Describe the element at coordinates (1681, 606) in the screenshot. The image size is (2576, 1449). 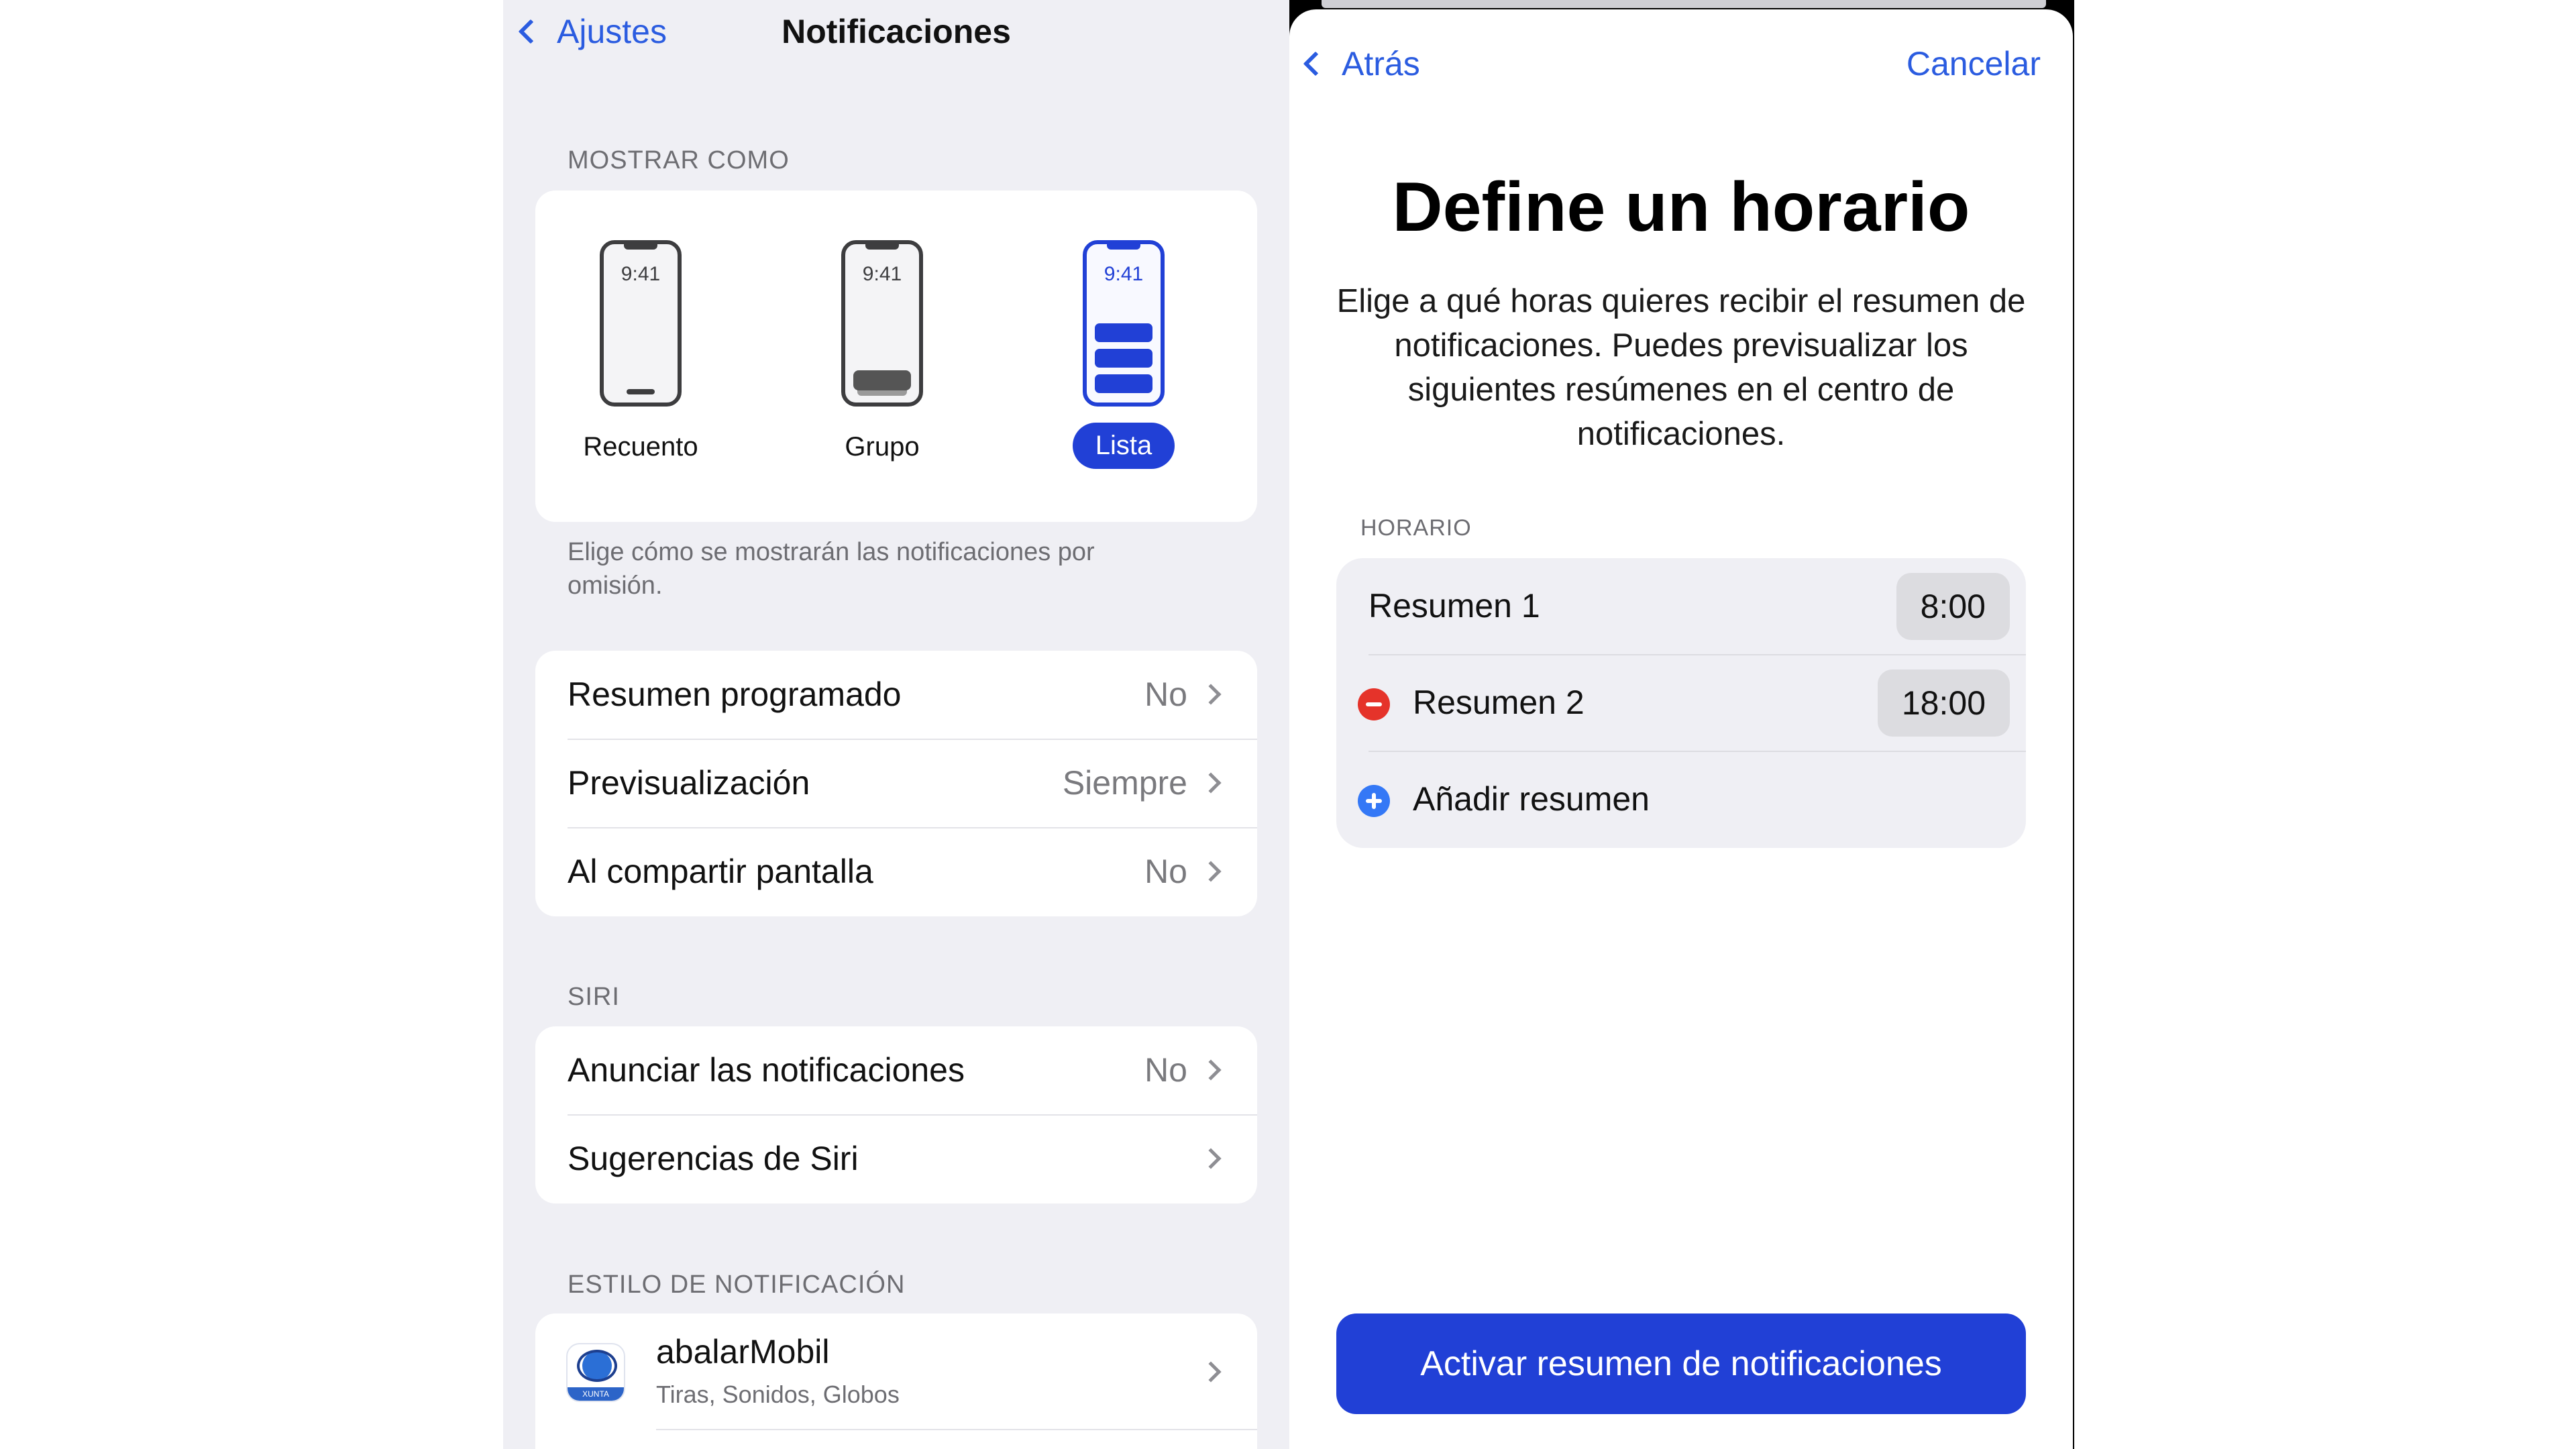
I see `schedule-row-1: Resumen 1 8:00` at that location.